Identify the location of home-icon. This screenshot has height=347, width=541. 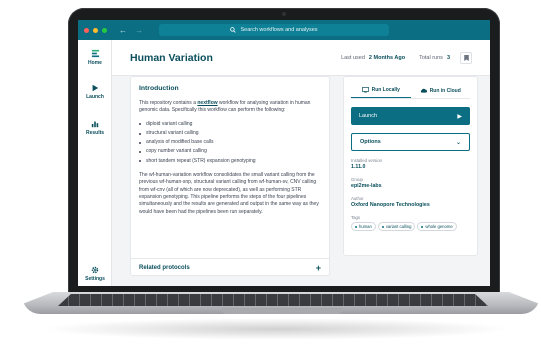
(95, 53).